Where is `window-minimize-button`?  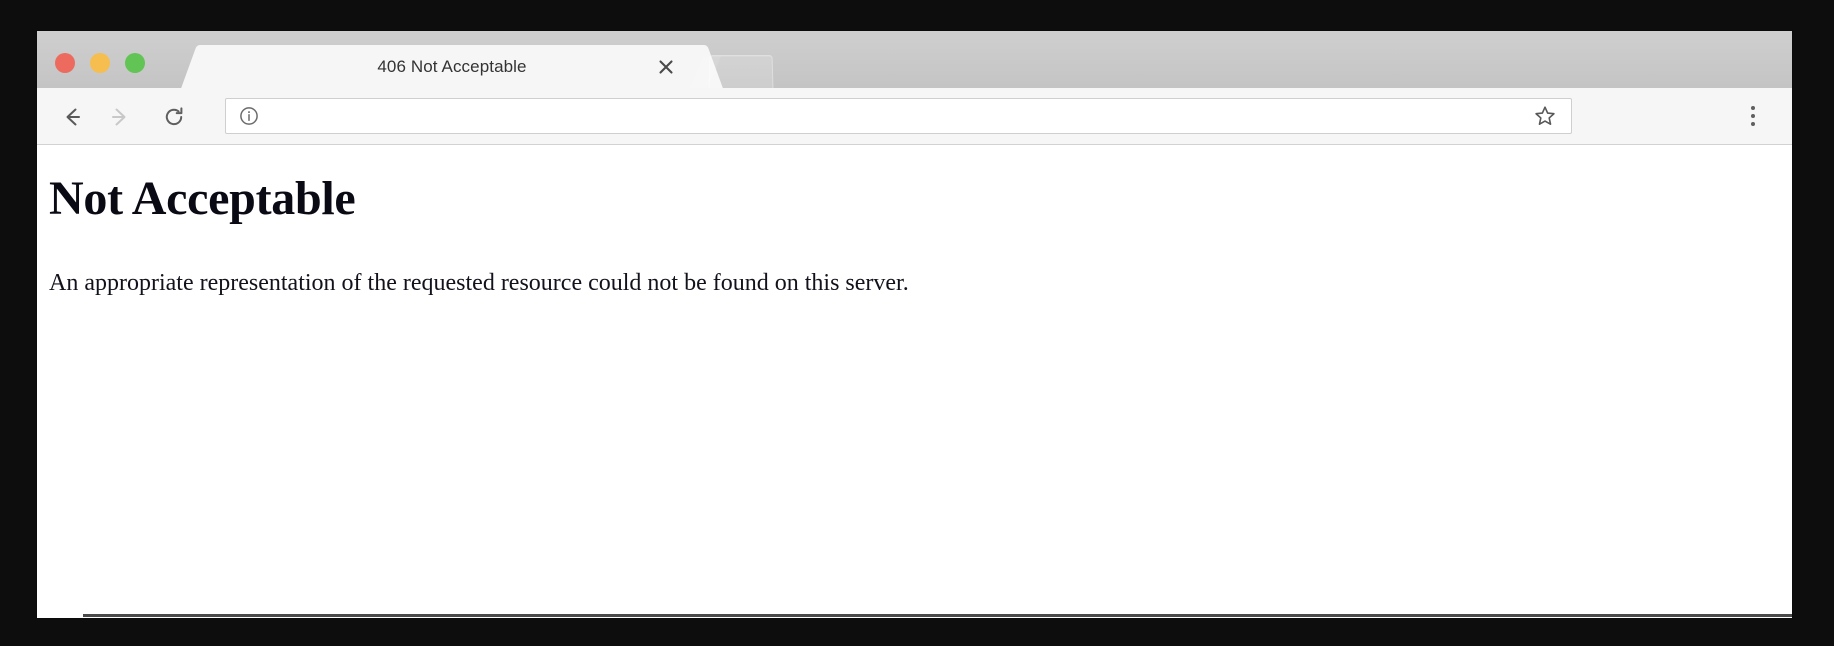 window-minimize-button is located at coordinates (100, 63).